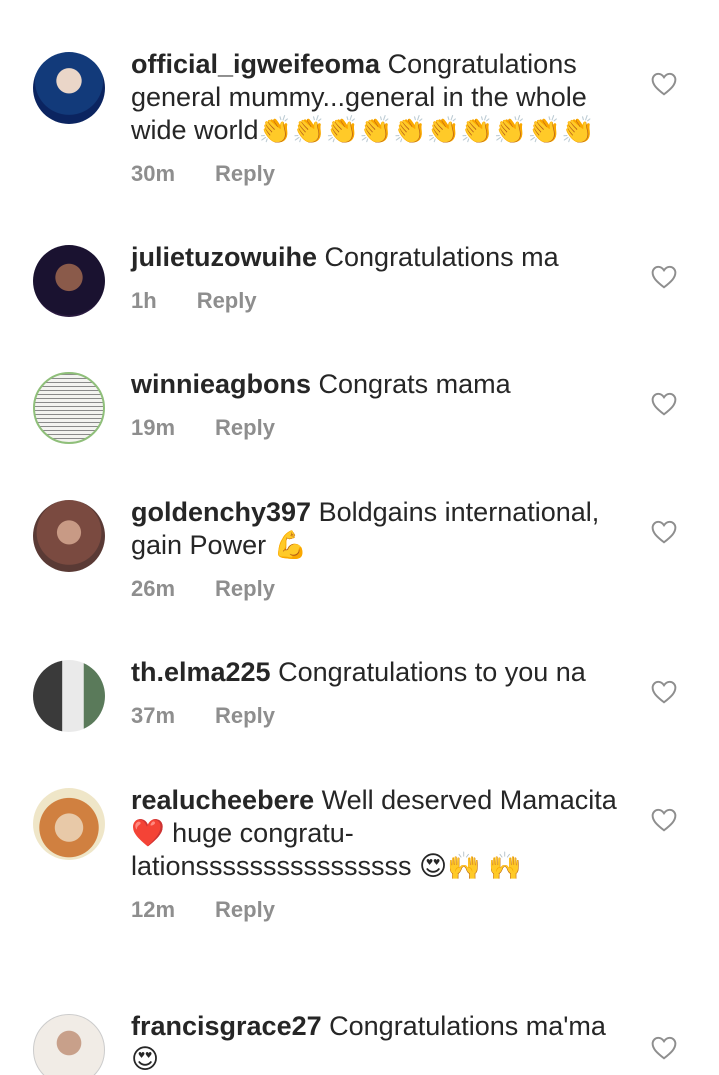  What do you see at coordinates (381, 1042) in the screenshot?
I see `comment-text: francisgrace27 Congratulations ma'ma 😍` at bounding box center [381, 1042].